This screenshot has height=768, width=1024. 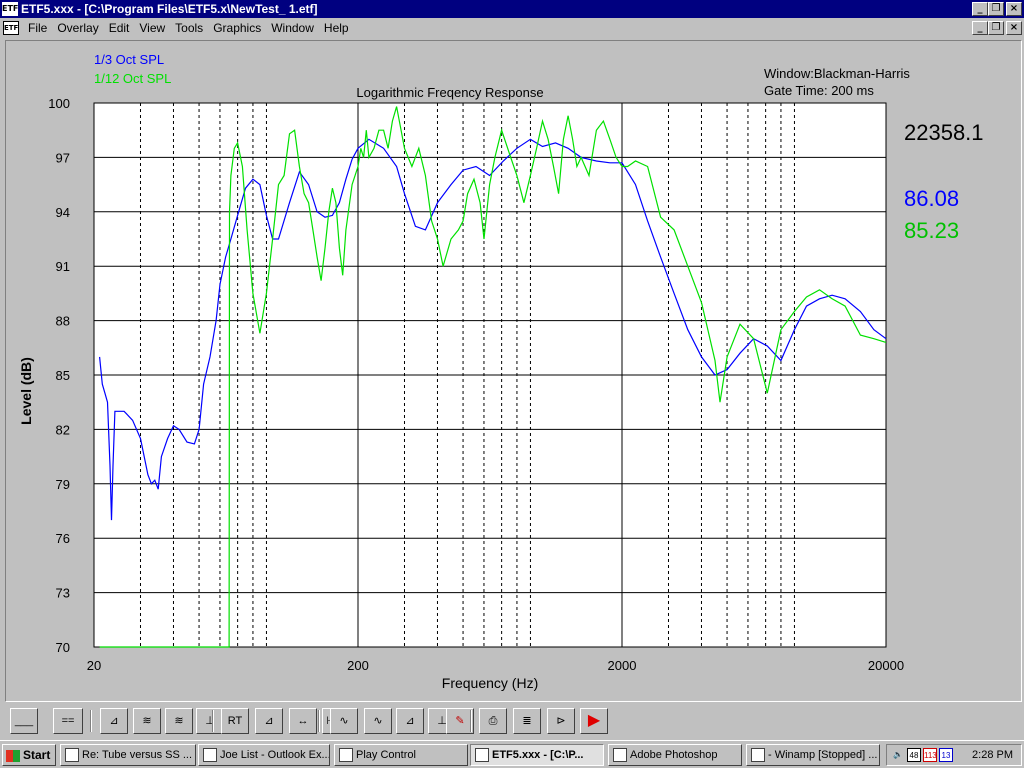 I want to click on restore-button: ❐, so click(x=996, y=9).